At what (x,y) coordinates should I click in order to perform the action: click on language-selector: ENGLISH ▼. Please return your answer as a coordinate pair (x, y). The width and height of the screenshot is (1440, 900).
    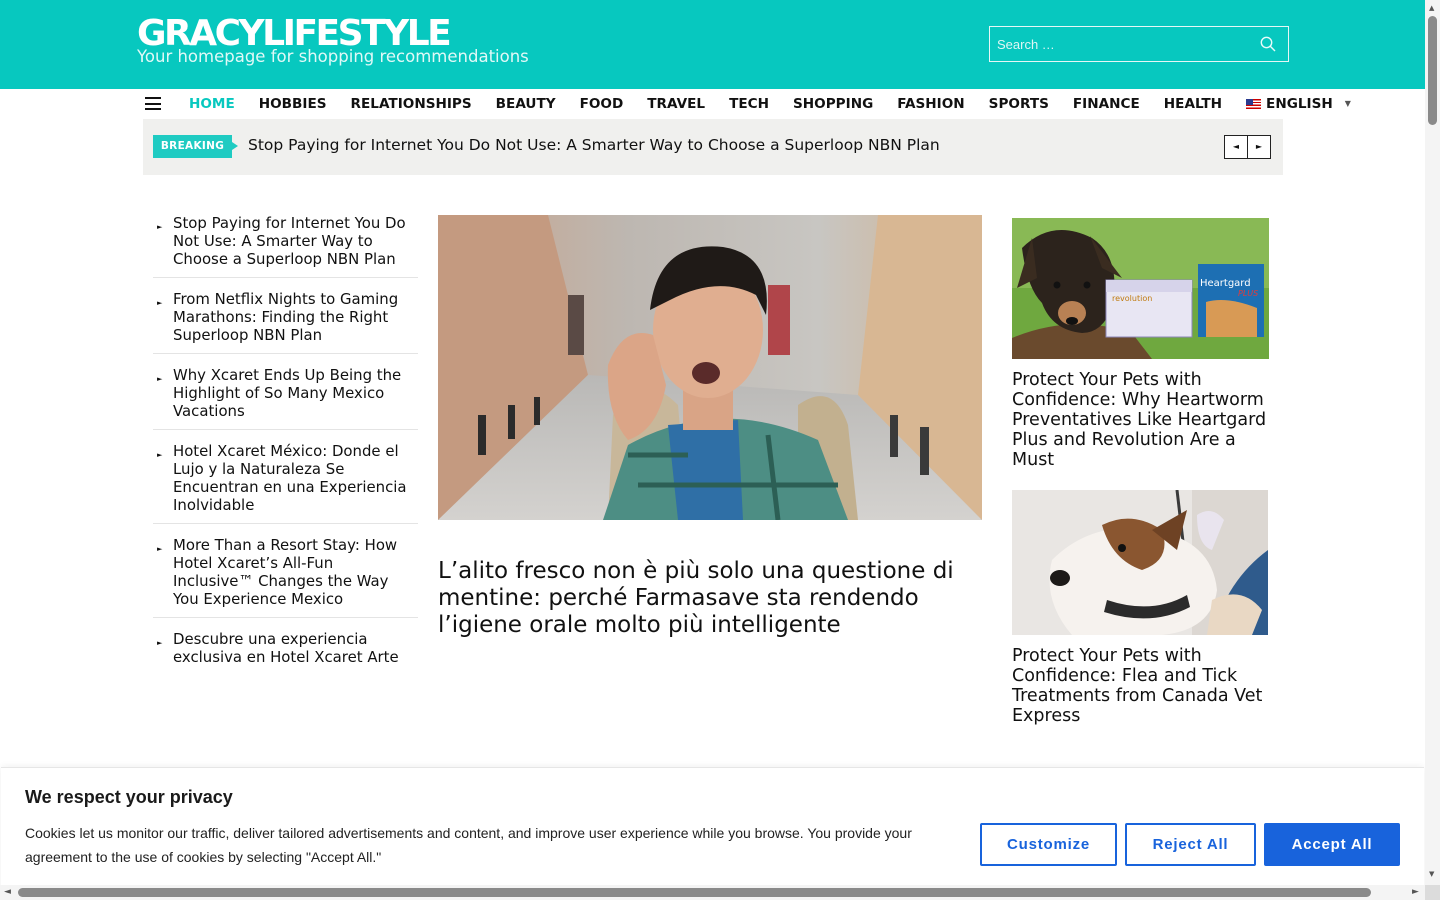
    Looking at the image, I should click on (1298, 104).